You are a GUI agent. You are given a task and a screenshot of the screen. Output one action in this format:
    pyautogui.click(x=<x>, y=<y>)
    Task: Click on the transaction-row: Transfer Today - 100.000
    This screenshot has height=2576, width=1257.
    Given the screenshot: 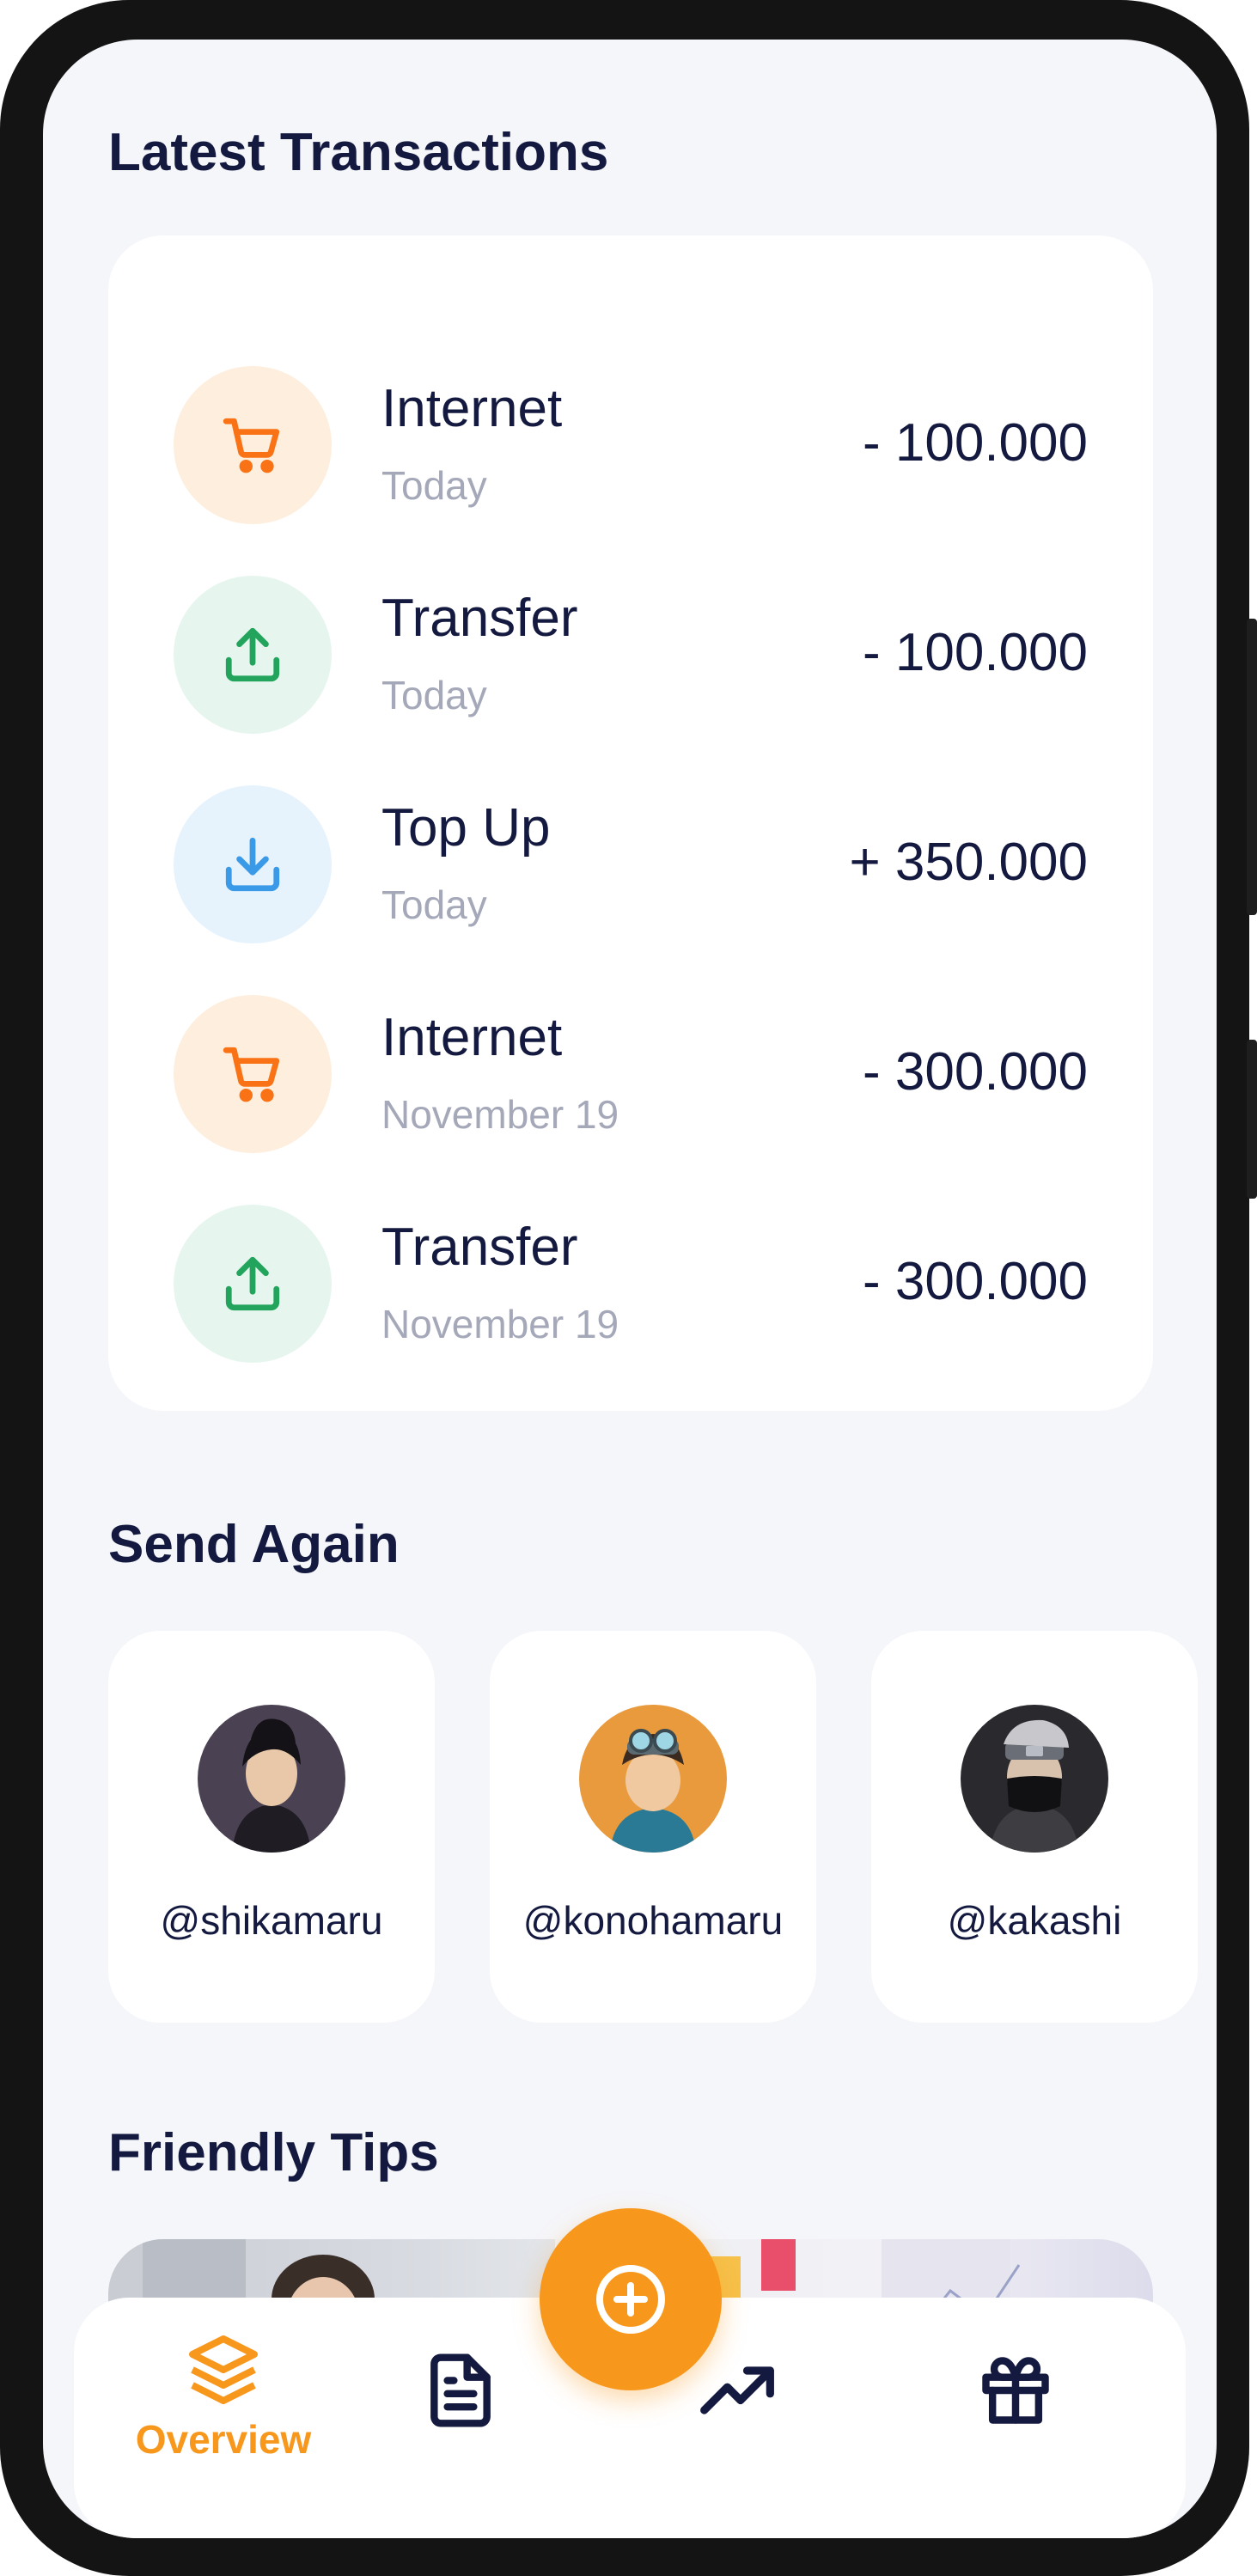 What is the action you would take?
    pyautogui.click(x=630, y=655)
    